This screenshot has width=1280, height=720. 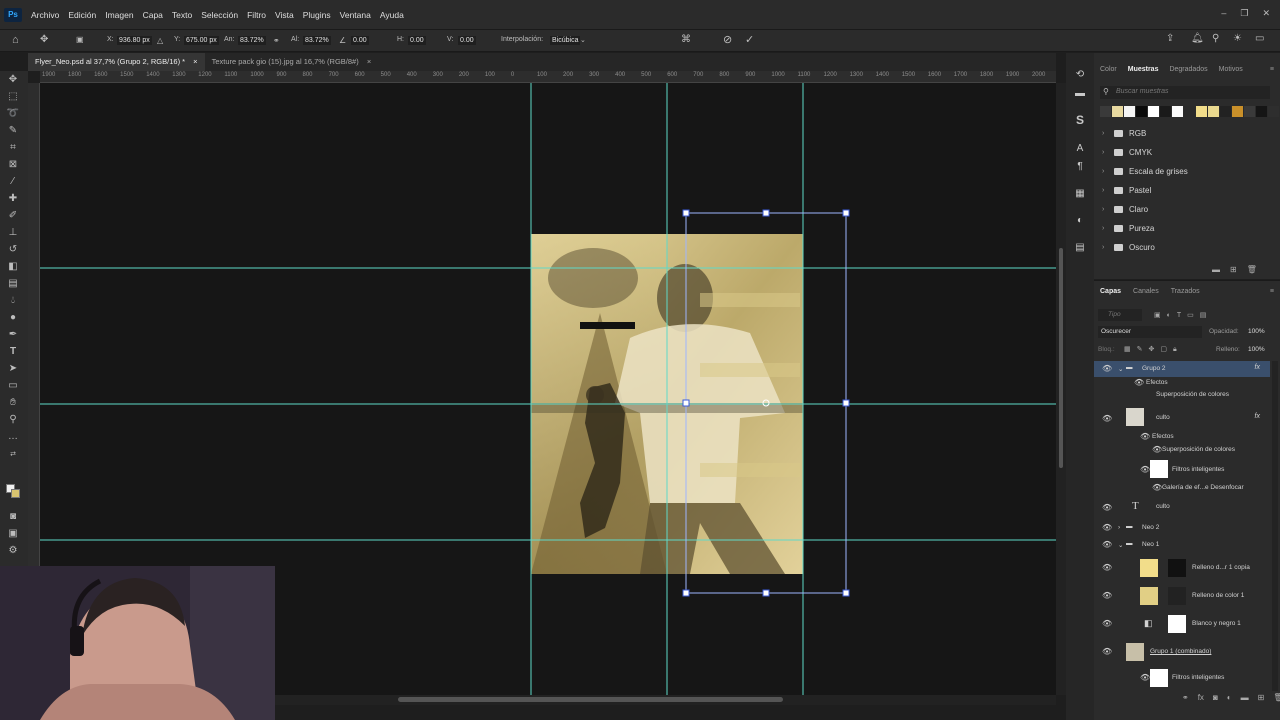 What do you see at coordinates (13, 386) in the screenshot?
I see `rectangle-tool-icon: ▭` at bounding box center [13, 386].